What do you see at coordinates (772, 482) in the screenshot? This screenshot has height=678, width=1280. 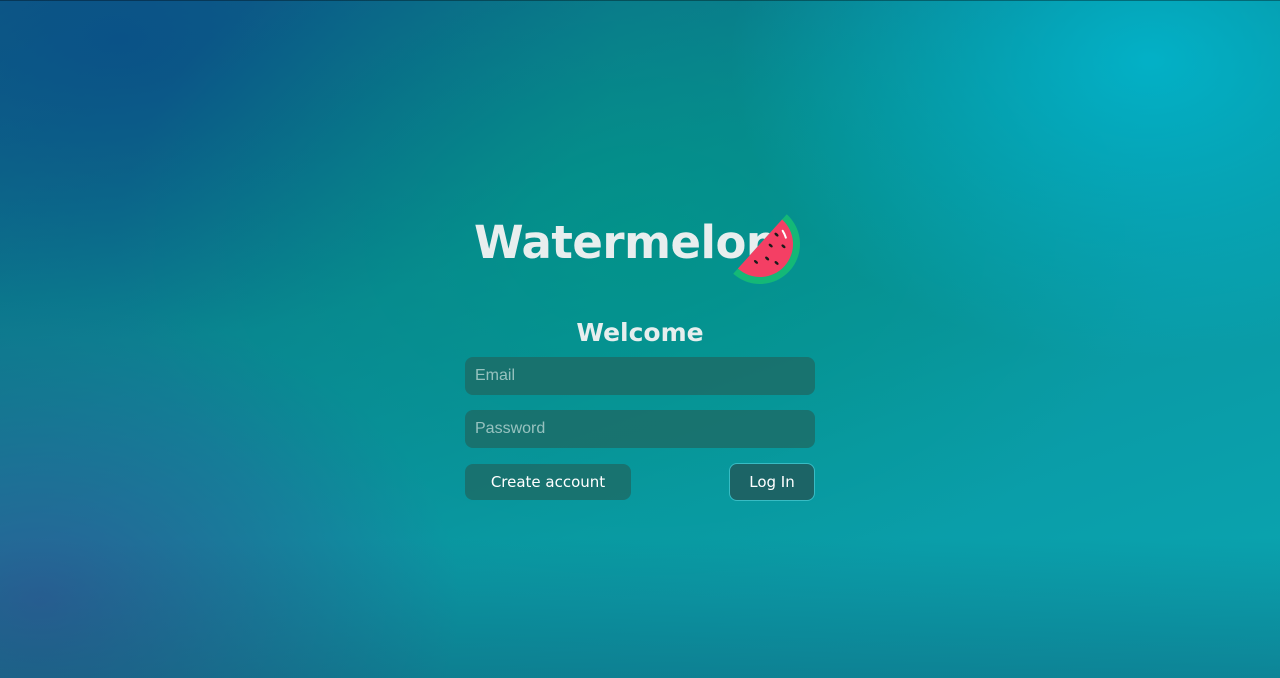 I see `log-in-button: Log In` at bounding box center [772, 482].